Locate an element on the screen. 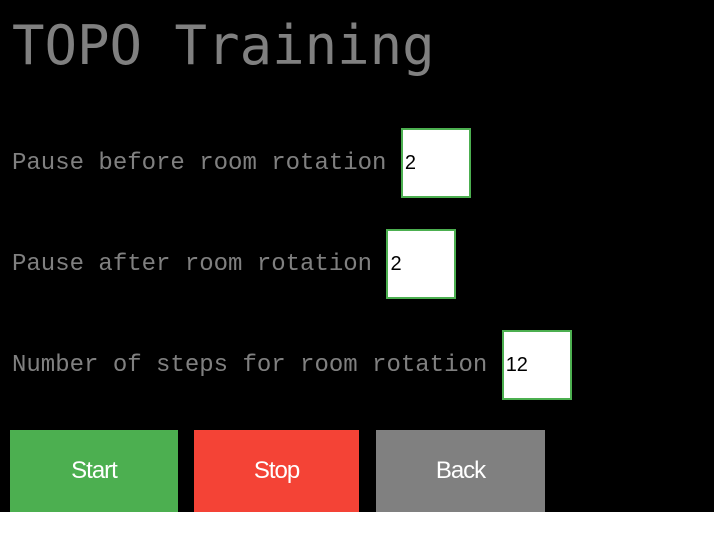 This screenshot has width=714, height=537. pause-before-input is located at coordinates (435, 163).